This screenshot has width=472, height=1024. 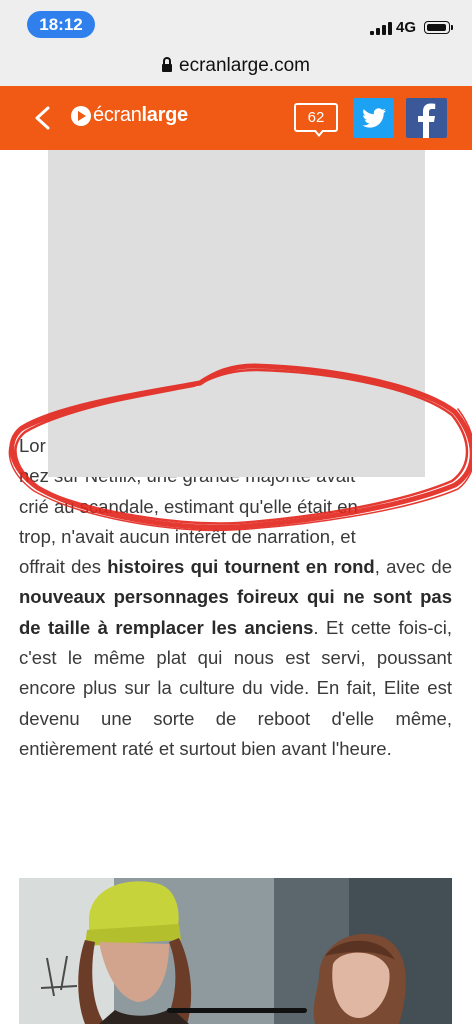 I want to click on battery-icon, so click(x=438, y=27).